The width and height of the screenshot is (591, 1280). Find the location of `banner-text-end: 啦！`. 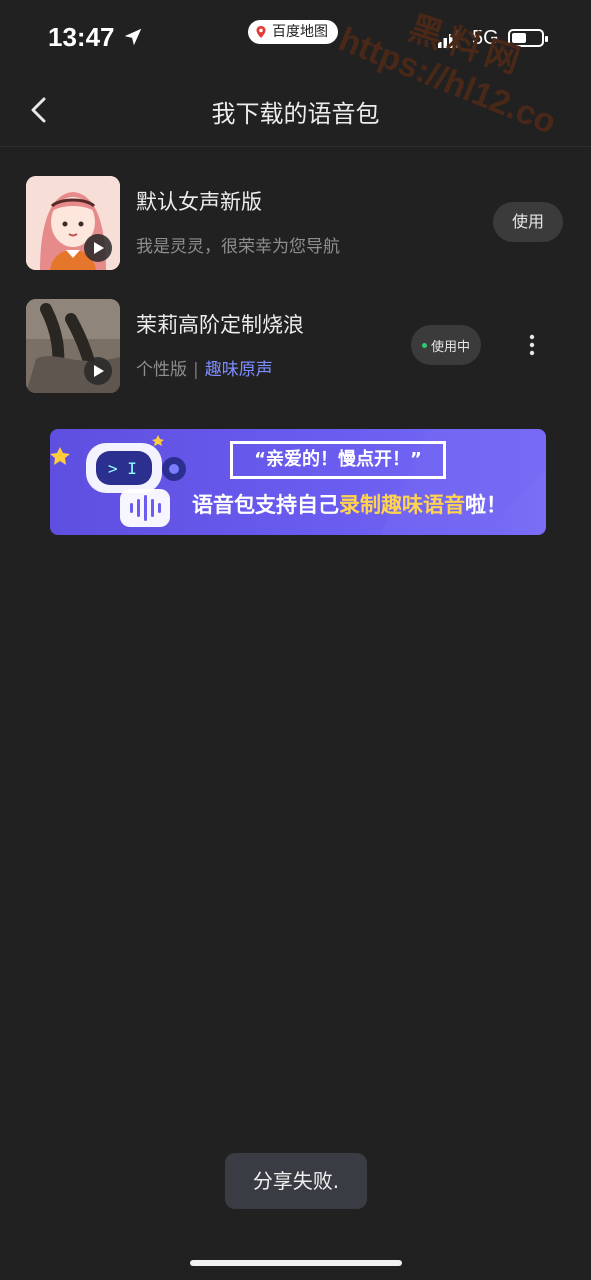

banner-text-end: 啦！ is located at coordinates (486, 505).